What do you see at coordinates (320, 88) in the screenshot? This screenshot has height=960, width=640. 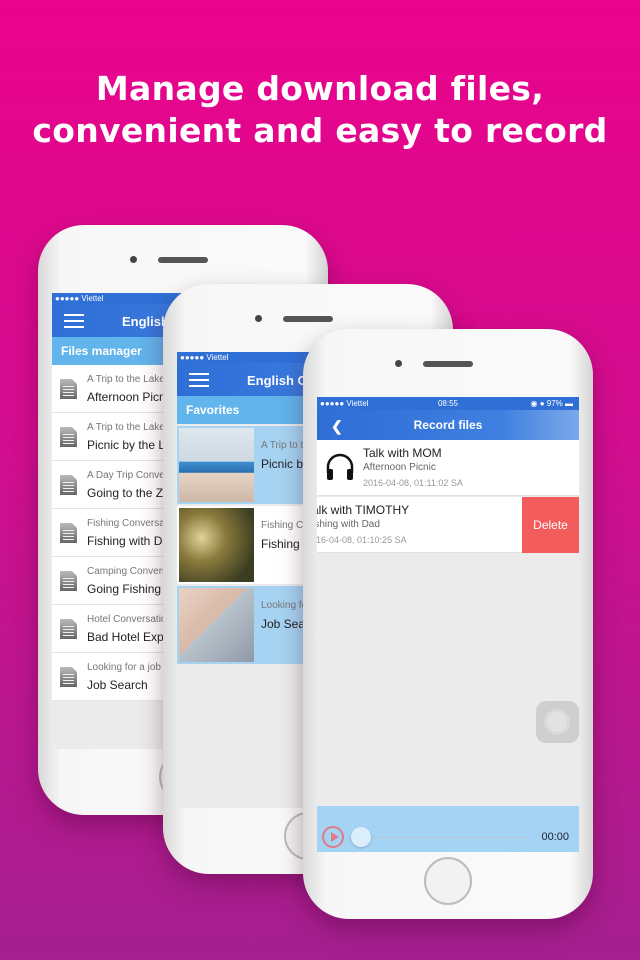 I see `headline-line-1: Manage download files,` at bounding box center [320, 88].